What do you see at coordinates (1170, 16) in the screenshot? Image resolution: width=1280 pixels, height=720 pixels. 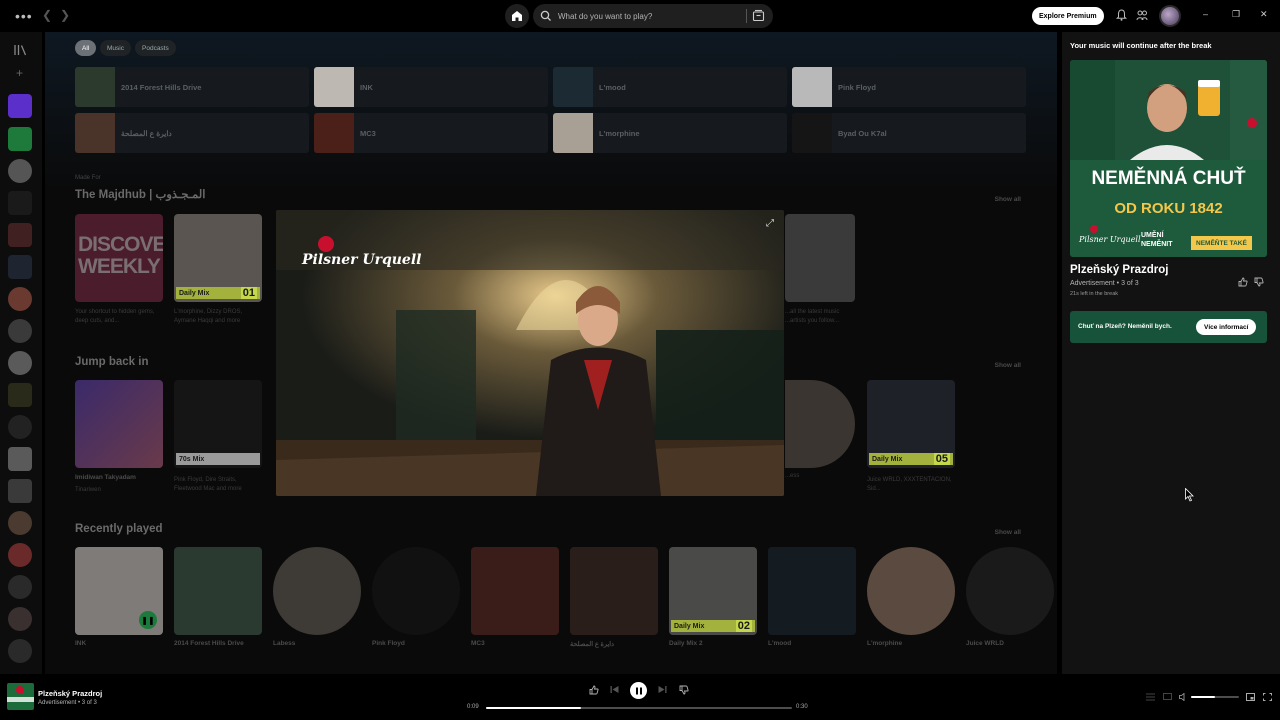 I see `avatar` at bounding box center [1170, 16].